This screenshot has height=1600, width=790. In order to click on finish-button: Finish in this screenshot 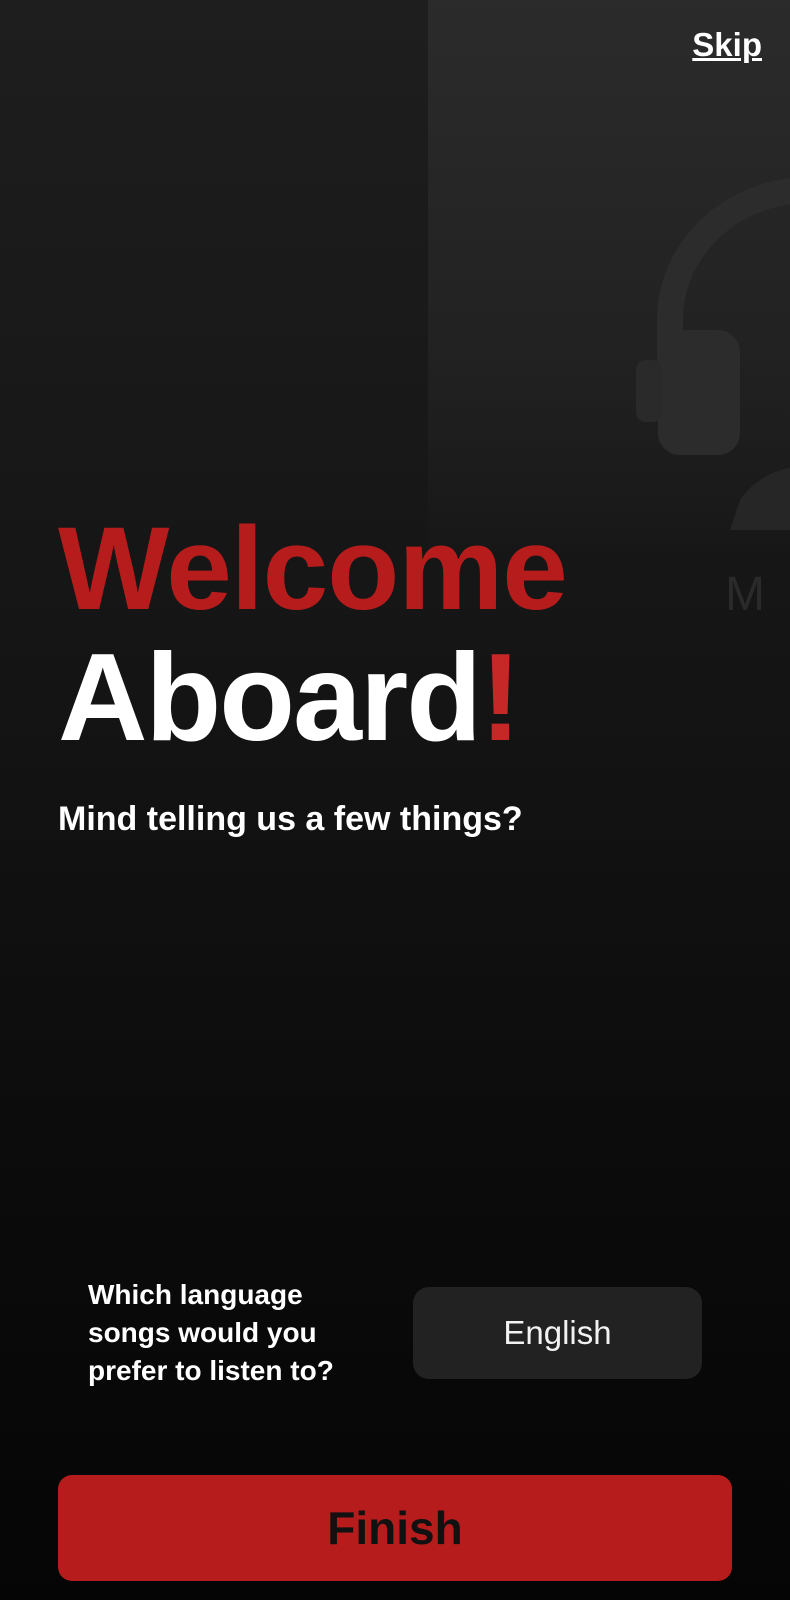, I will do `click(395, 1528)`.